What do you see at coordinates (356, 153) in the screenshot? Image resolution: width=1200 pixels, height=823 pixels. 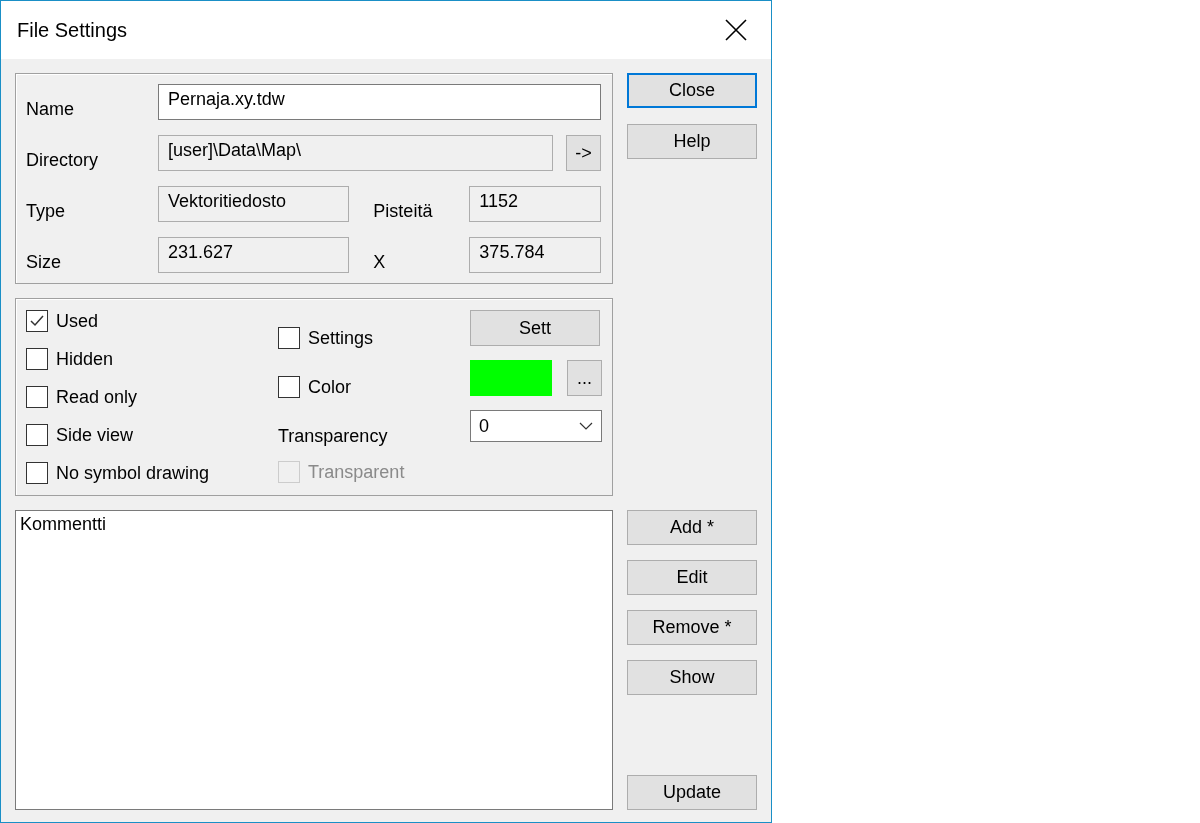 I see `directory-field: [user]\Data\Map\` at bounding box center [356, 153].